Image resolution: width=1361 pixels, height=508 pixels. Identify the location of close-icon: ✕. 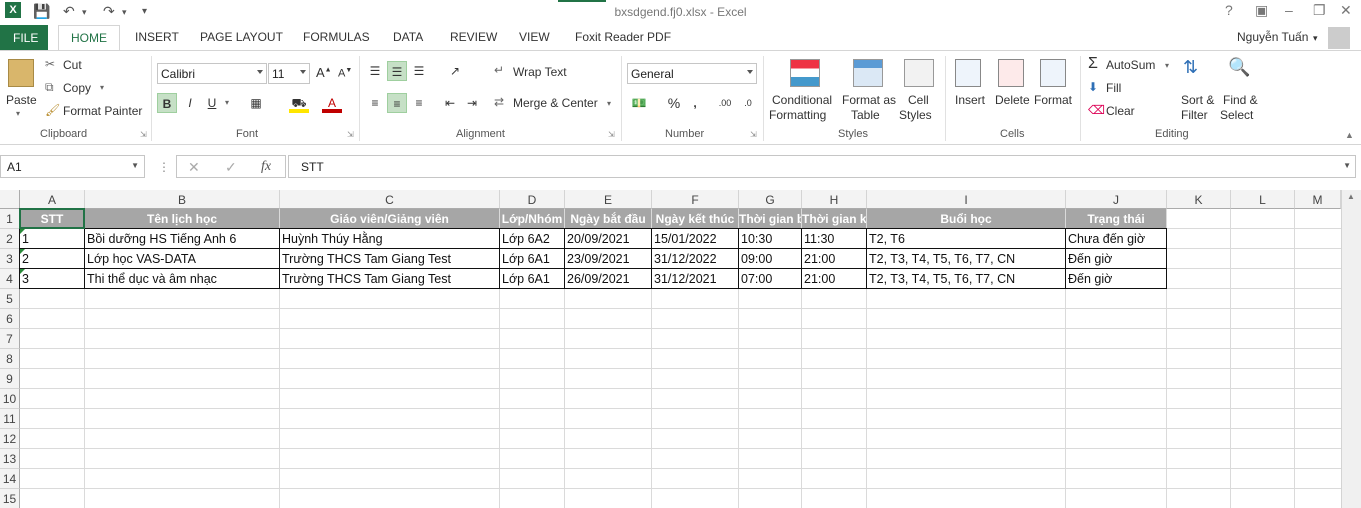
(1346, 10).